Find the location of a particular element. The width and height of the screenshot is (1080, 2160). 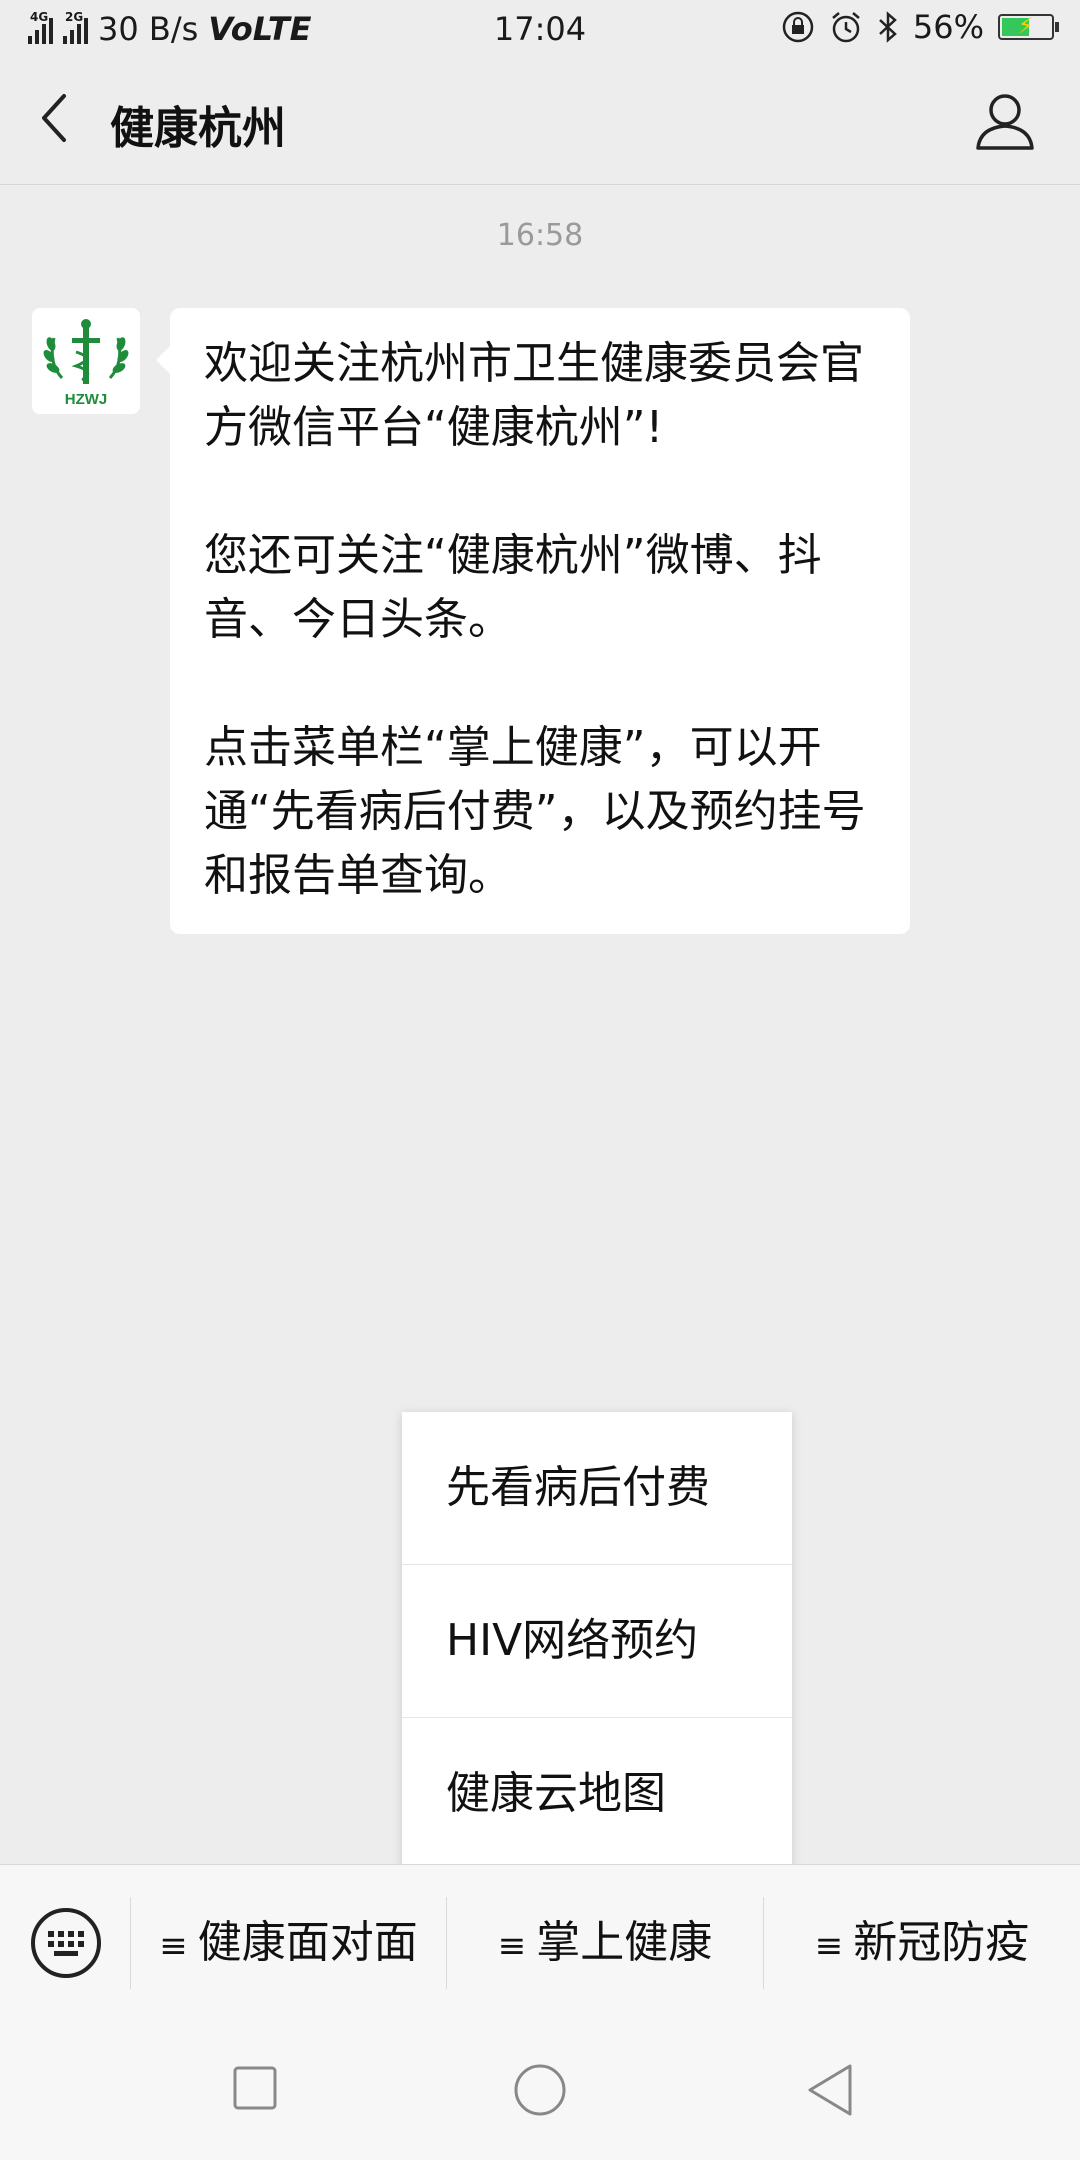

back-arrow-icon is located at coordinates (54, 118).